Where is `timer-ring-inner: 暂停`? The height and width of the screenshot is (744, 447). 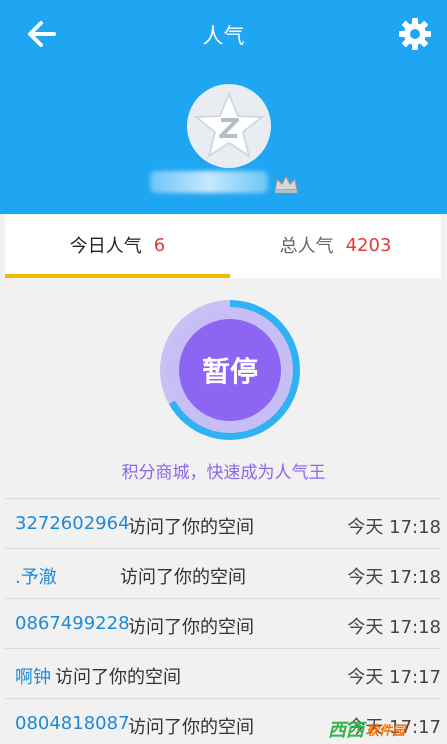 timer-ring-inner: 暂停 is located at coordinates (230, 370).